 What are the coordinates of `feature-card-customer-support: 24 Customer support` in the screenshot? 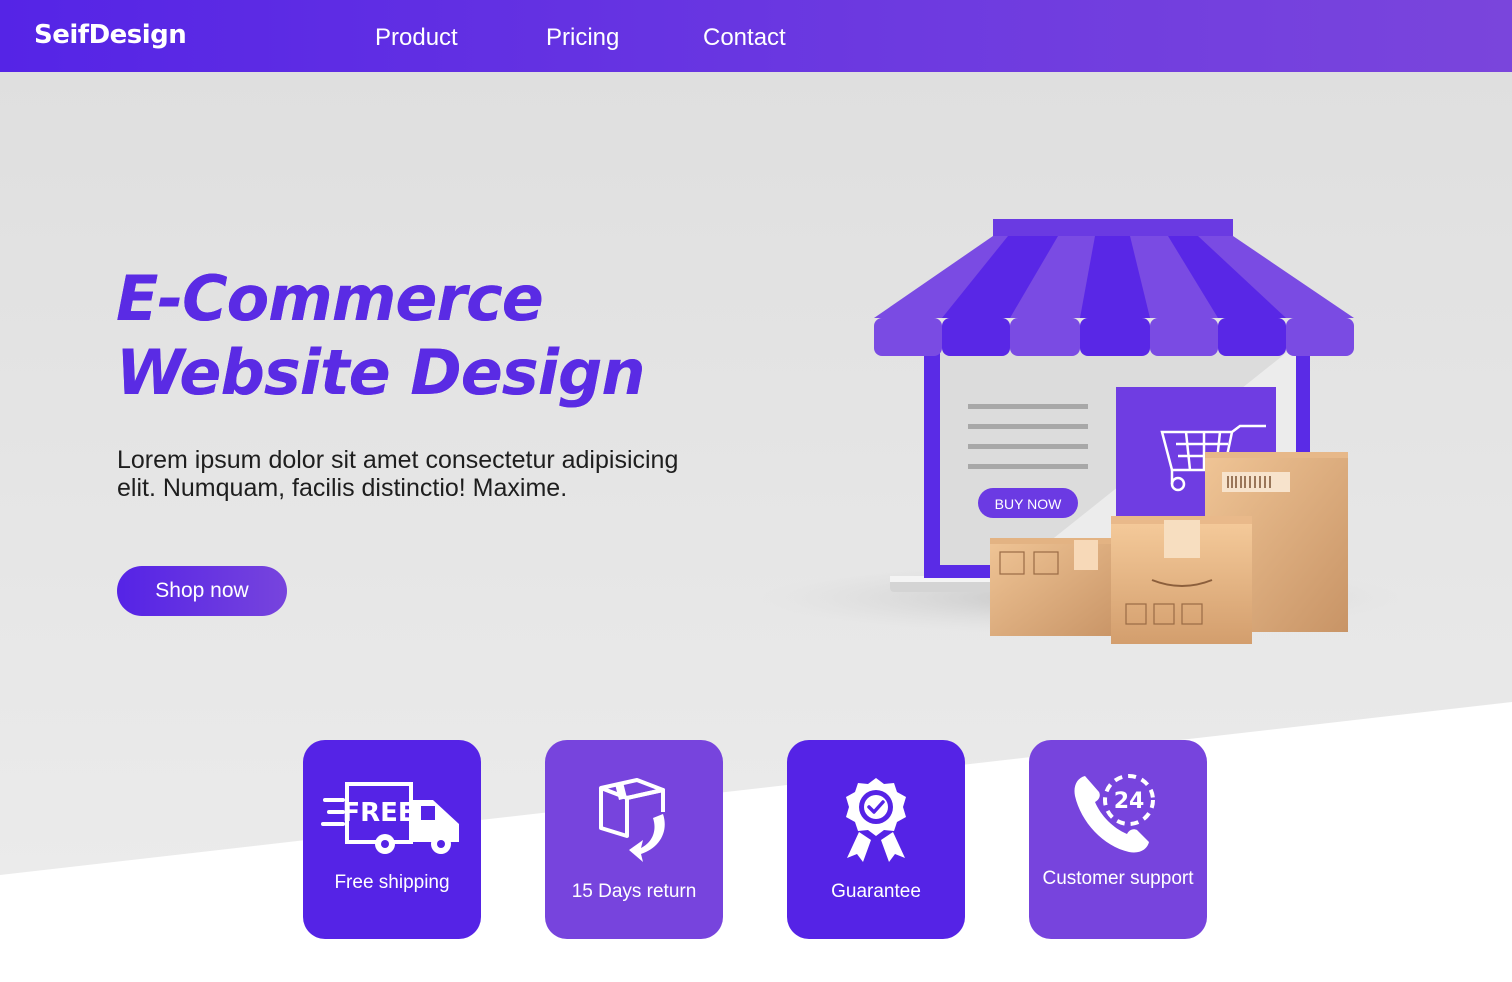 It's located at (1118, 839).